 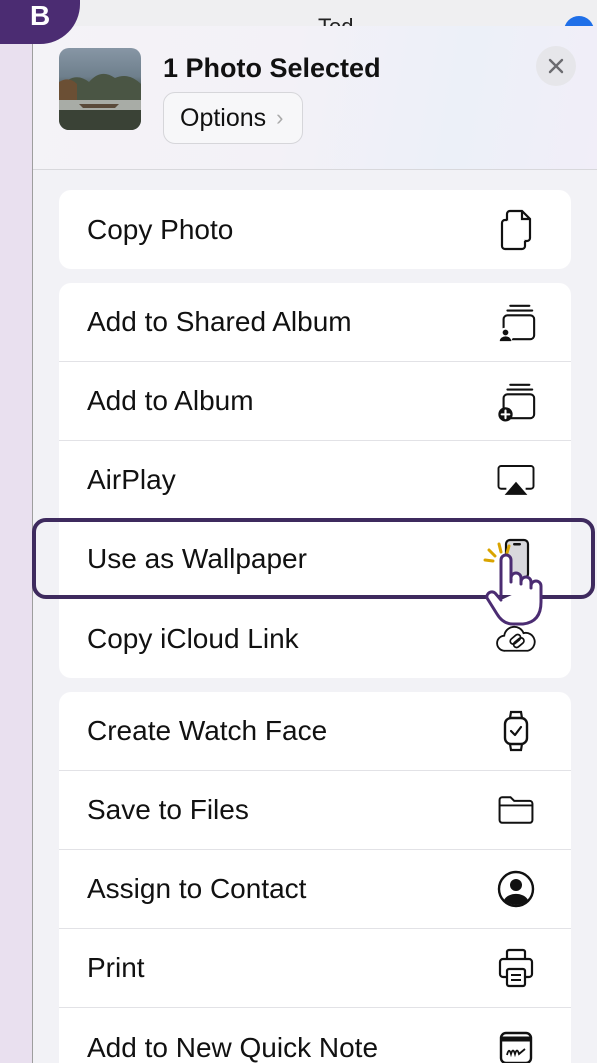 I want to click on action-airplay: AirPlay, so click(x=315, y=480).